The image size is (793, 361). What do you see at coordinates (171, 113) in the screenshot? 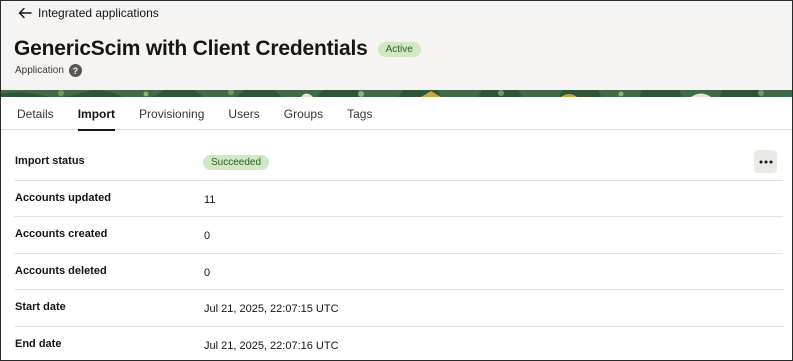
I see `tab-provisioning: Provisioning` at bounding box center [171, 113].